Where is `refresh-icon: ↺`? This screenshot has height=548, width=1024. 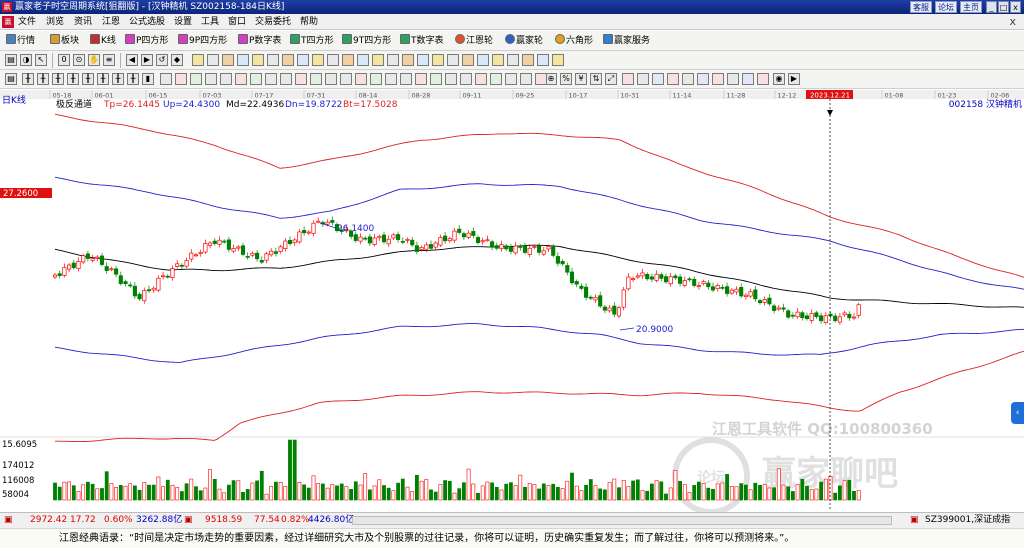 refresh-icon: ↺ is located at coordinates (162, 60).